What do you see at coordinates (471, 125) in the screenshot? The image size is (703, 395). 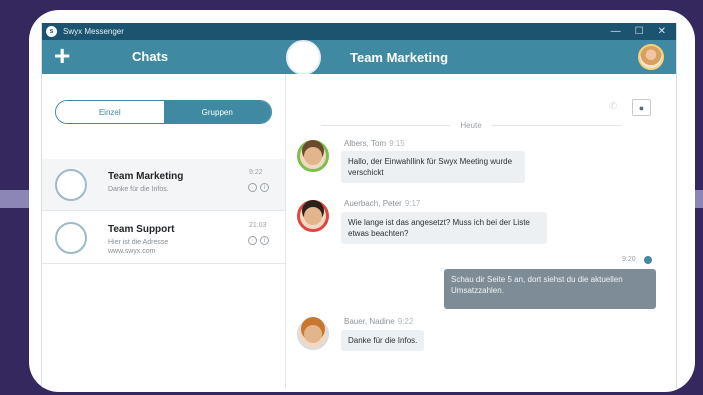 I see `date-separator: Heute` at bounding box center [471, 125].